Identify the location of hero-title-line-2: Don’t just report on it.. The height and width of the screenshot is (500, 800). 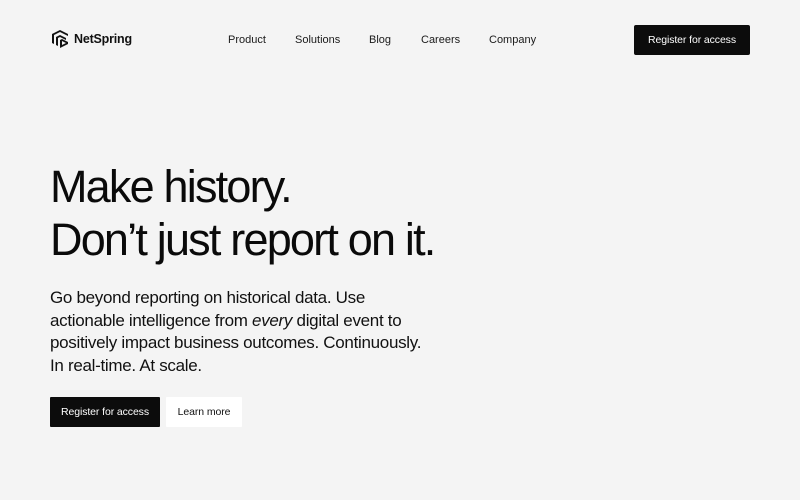
(243, 239).